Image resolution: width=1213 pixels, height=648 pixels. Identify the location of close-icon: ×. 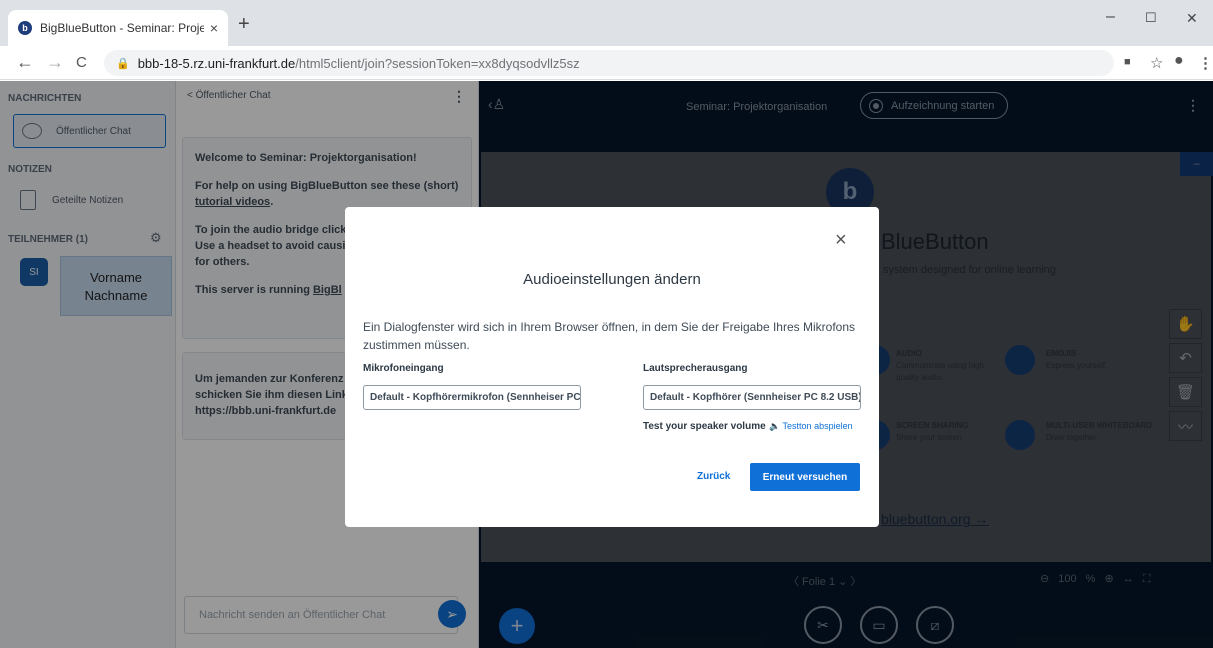
(841, 240).